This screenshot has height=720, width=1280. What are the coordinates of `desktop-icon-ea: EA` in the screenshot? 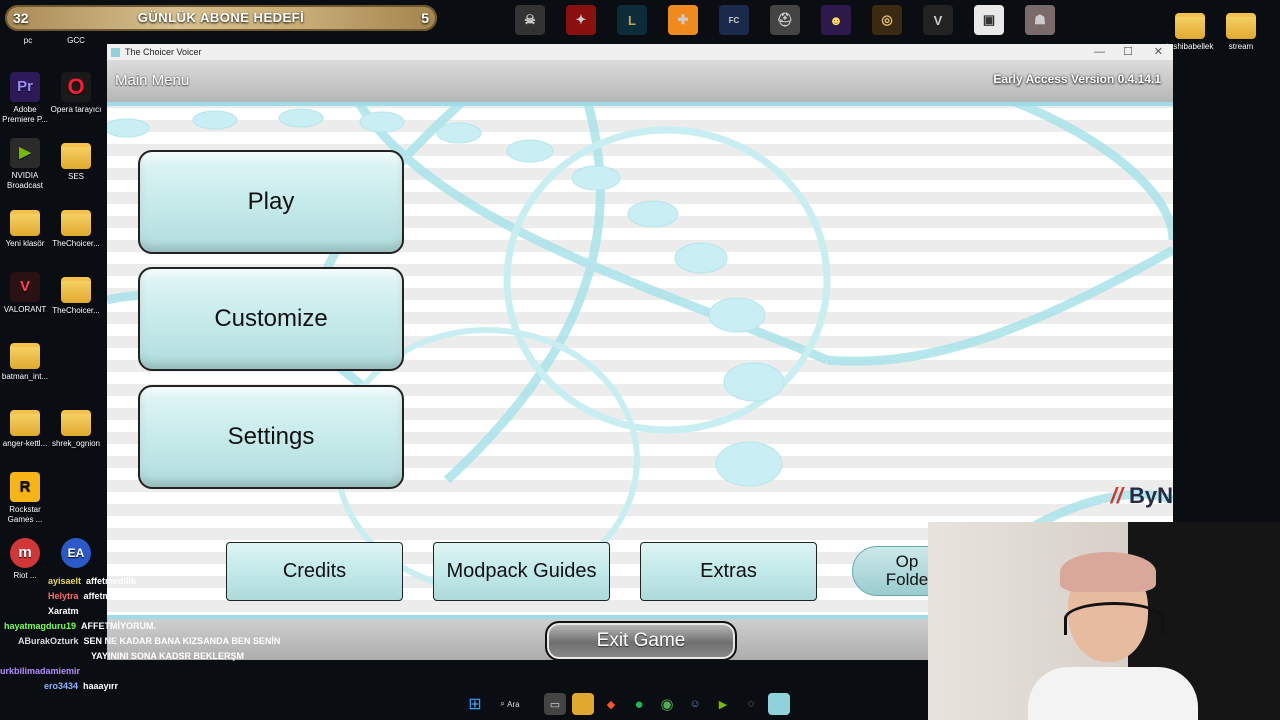 It's located at (76, 554).